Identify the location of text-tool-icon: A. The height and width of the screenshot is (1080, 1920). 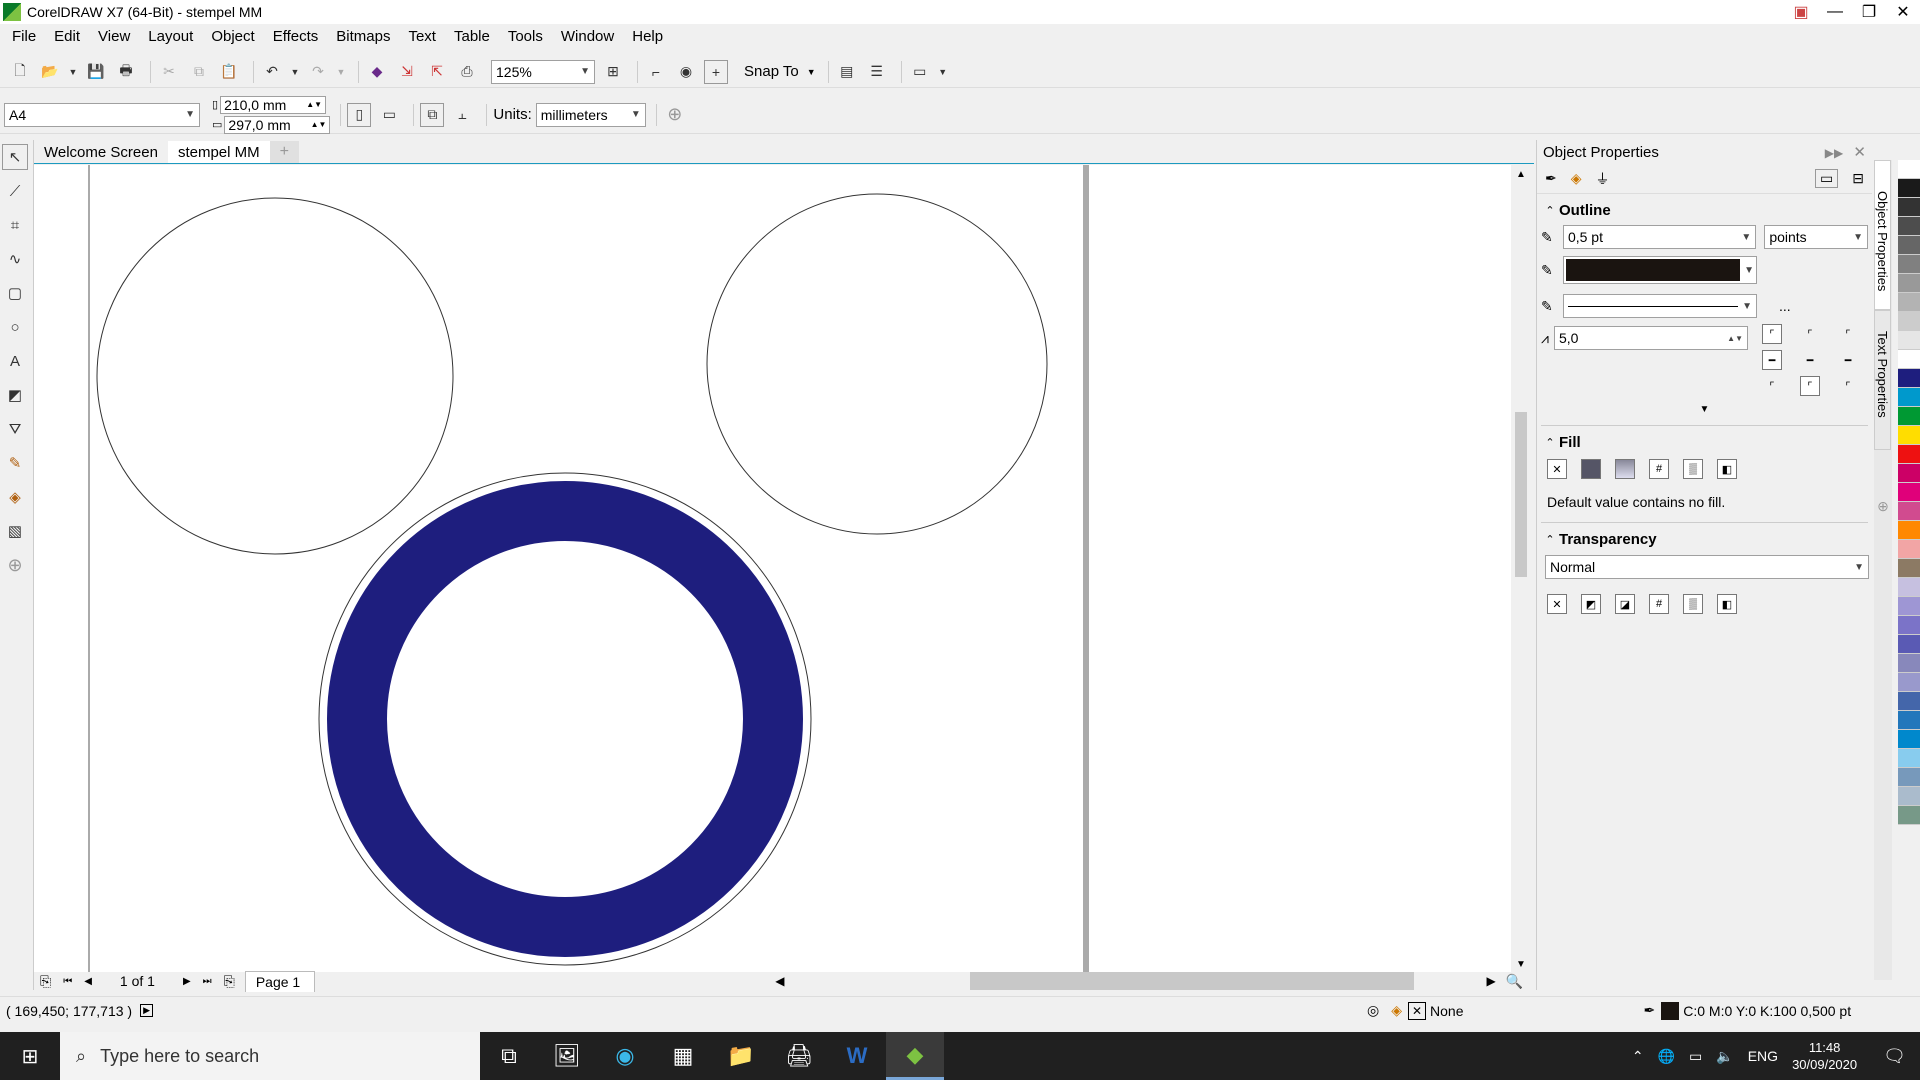
(15, 361).